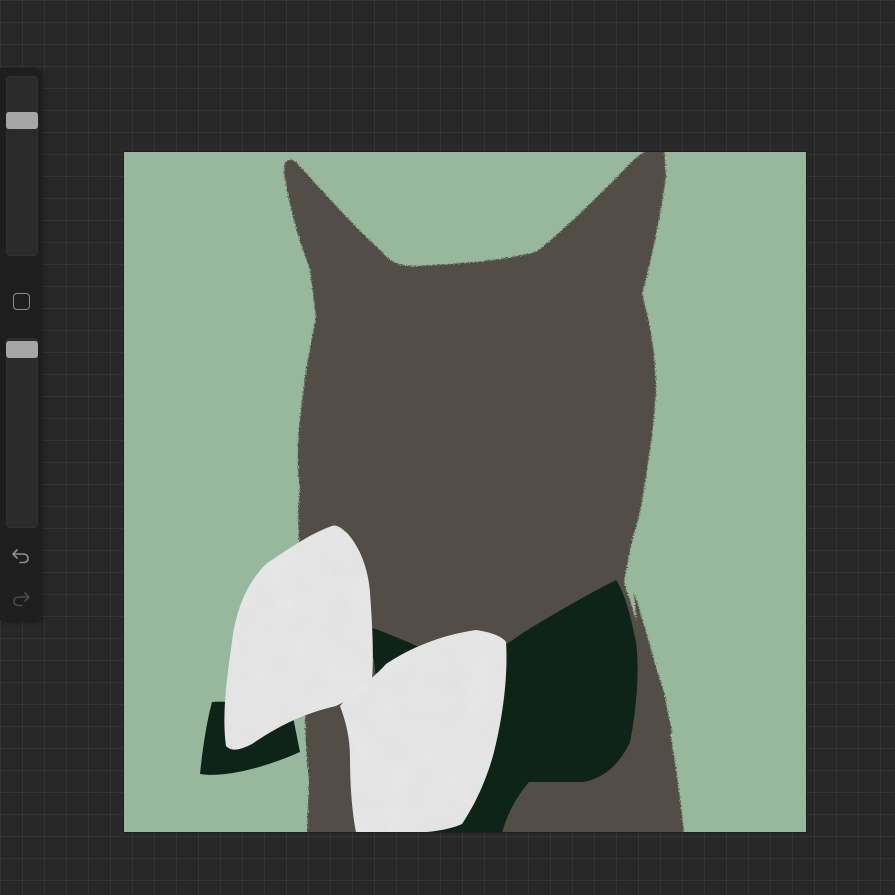  I want to click on redo-icon, so click(21, 599).